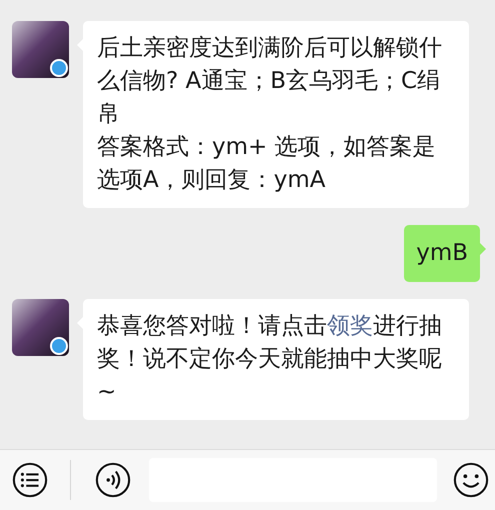 The height and width of the screenshot is (510, 495). I want to click on message-text: 后土亲密度达到满阶后可以解锁什么信物? A通宝；B玄乌羽毛；C绢帛, so click(270, 81).